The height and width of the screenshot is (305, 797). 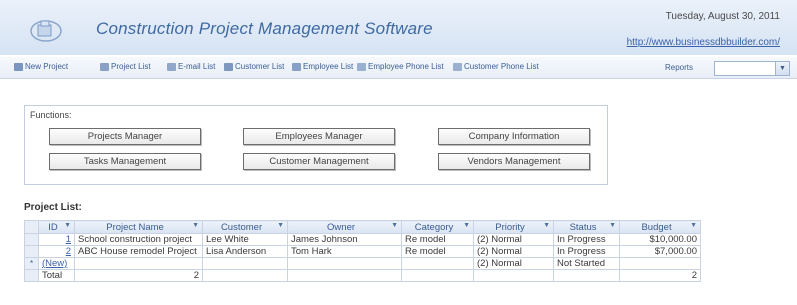 I want to click on employee-list-button: Employee List, so click(x=322, y=66).